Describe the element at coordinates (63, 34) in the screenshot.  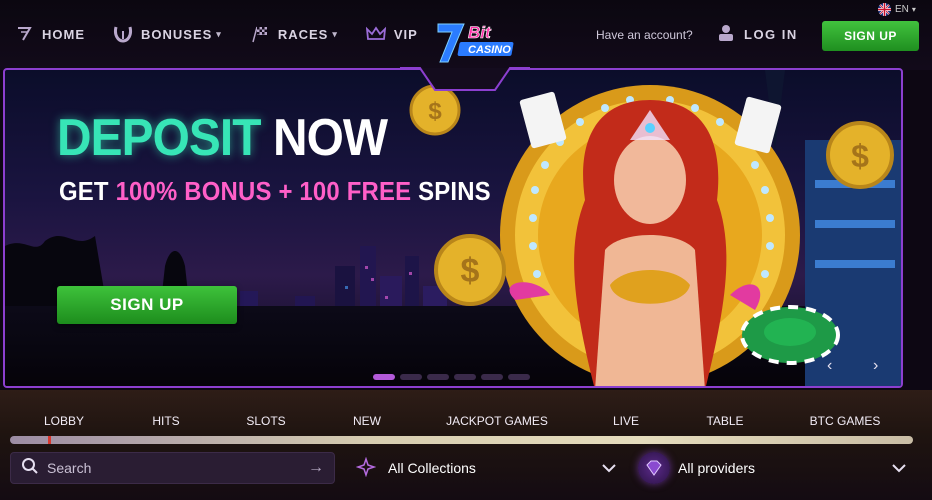
I see `nav-home-label: HOME` at that location.